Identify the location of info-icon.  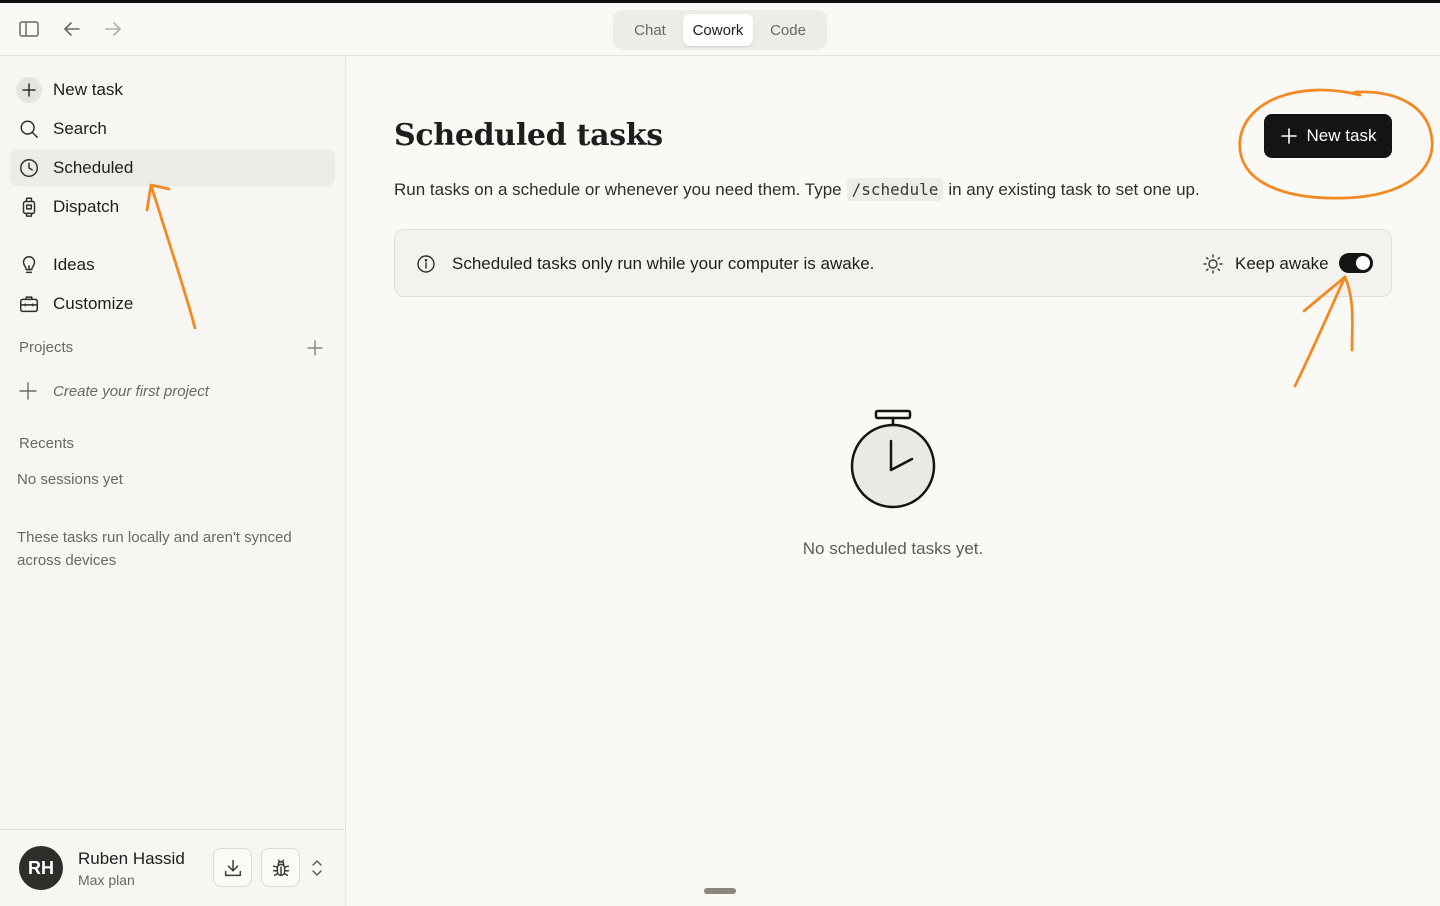
(426, 264).